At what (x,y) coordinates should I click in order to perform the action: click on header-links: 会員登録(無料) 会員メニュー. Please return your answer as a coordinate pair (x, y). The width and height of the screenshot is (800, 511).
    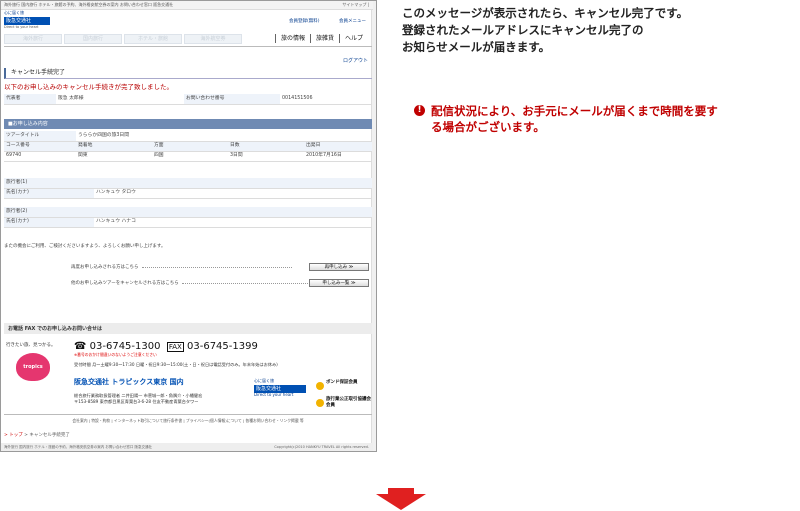
    Looking at the image, I should click on (318, 21).